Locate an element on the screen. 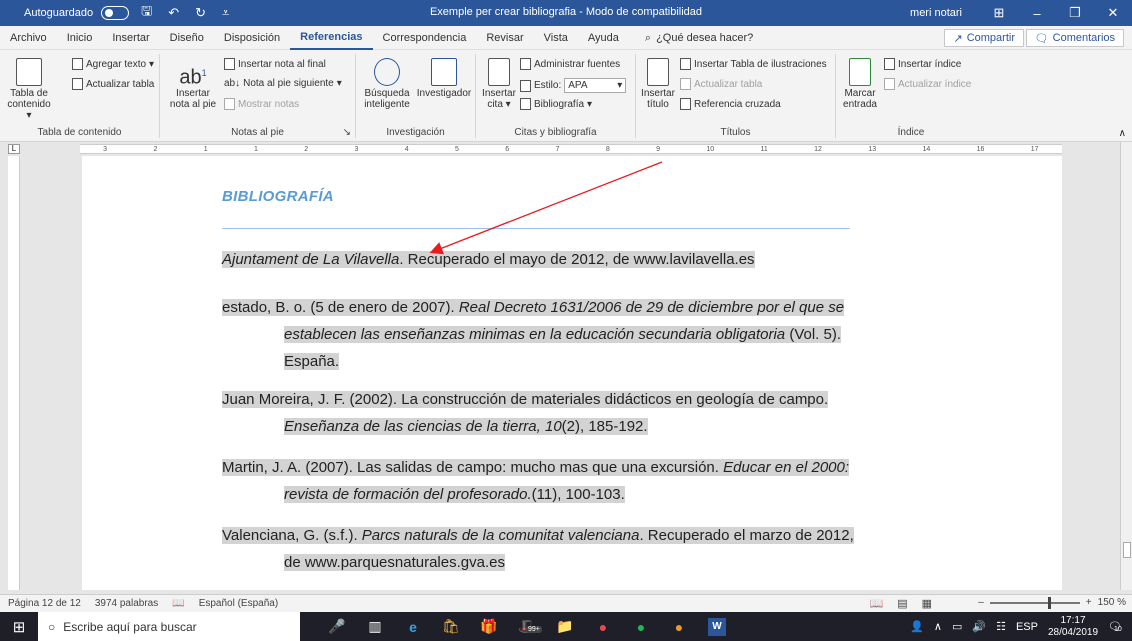 This screenshot has width=1132, height=641. people-icon: 👤 is located at coordinates (917, 626).